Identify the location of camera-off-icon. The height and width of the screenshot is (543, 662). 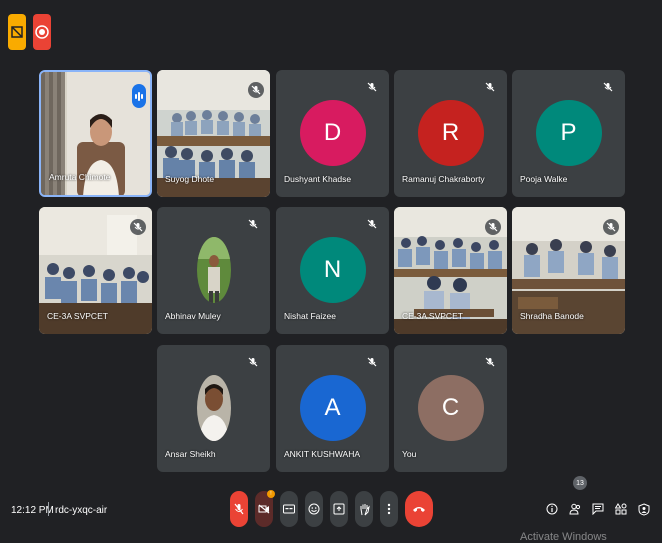
(264, 509).